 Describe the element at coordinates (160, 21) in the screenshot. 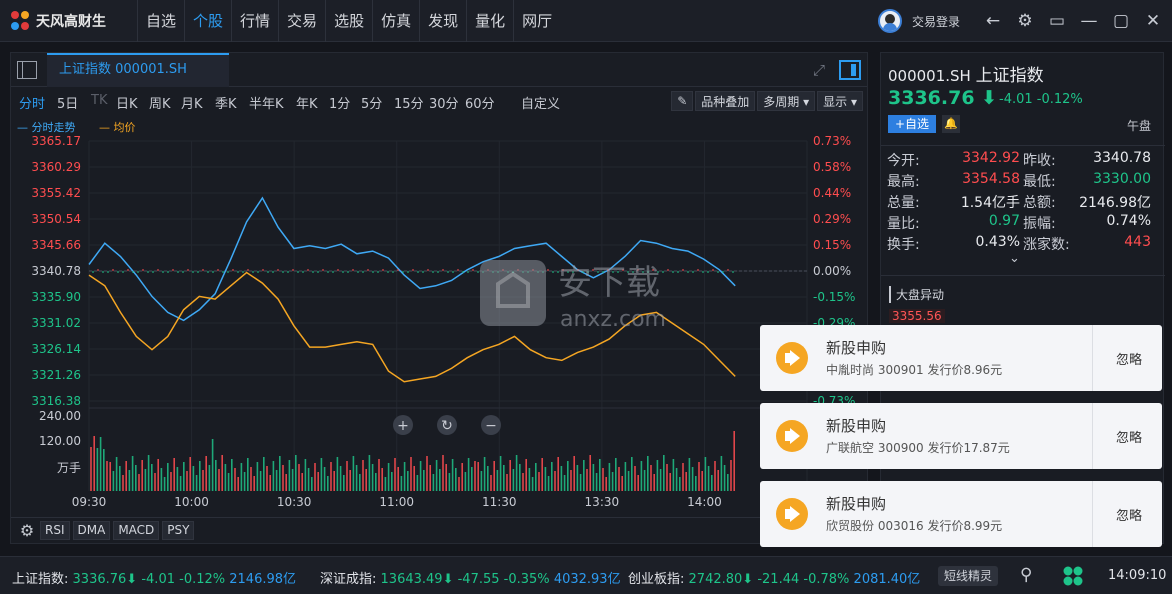

I see `nav-item-0: 自选` at that location.